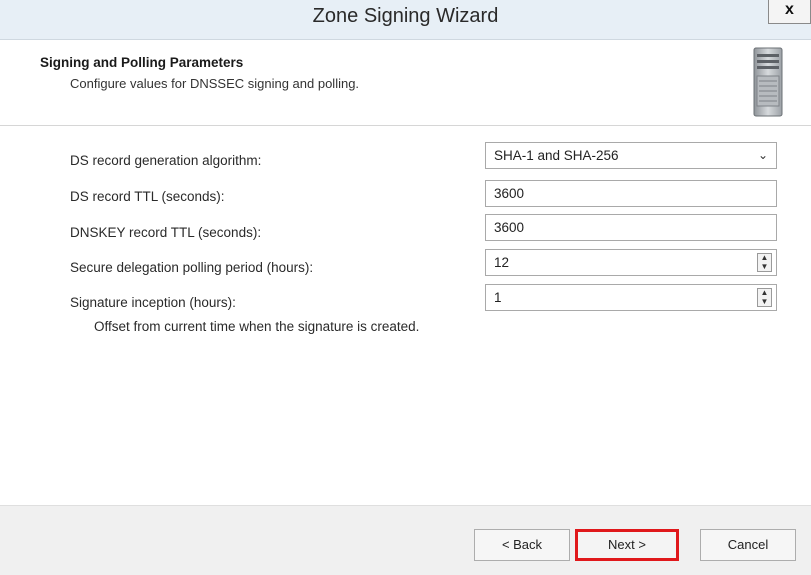 The width and height of the screenshot is (811, 575). Describe the element at coordinates (147, 196) in the screenshot. I see `ds-ttl-label: DS record TTL (seconds):` at that location.